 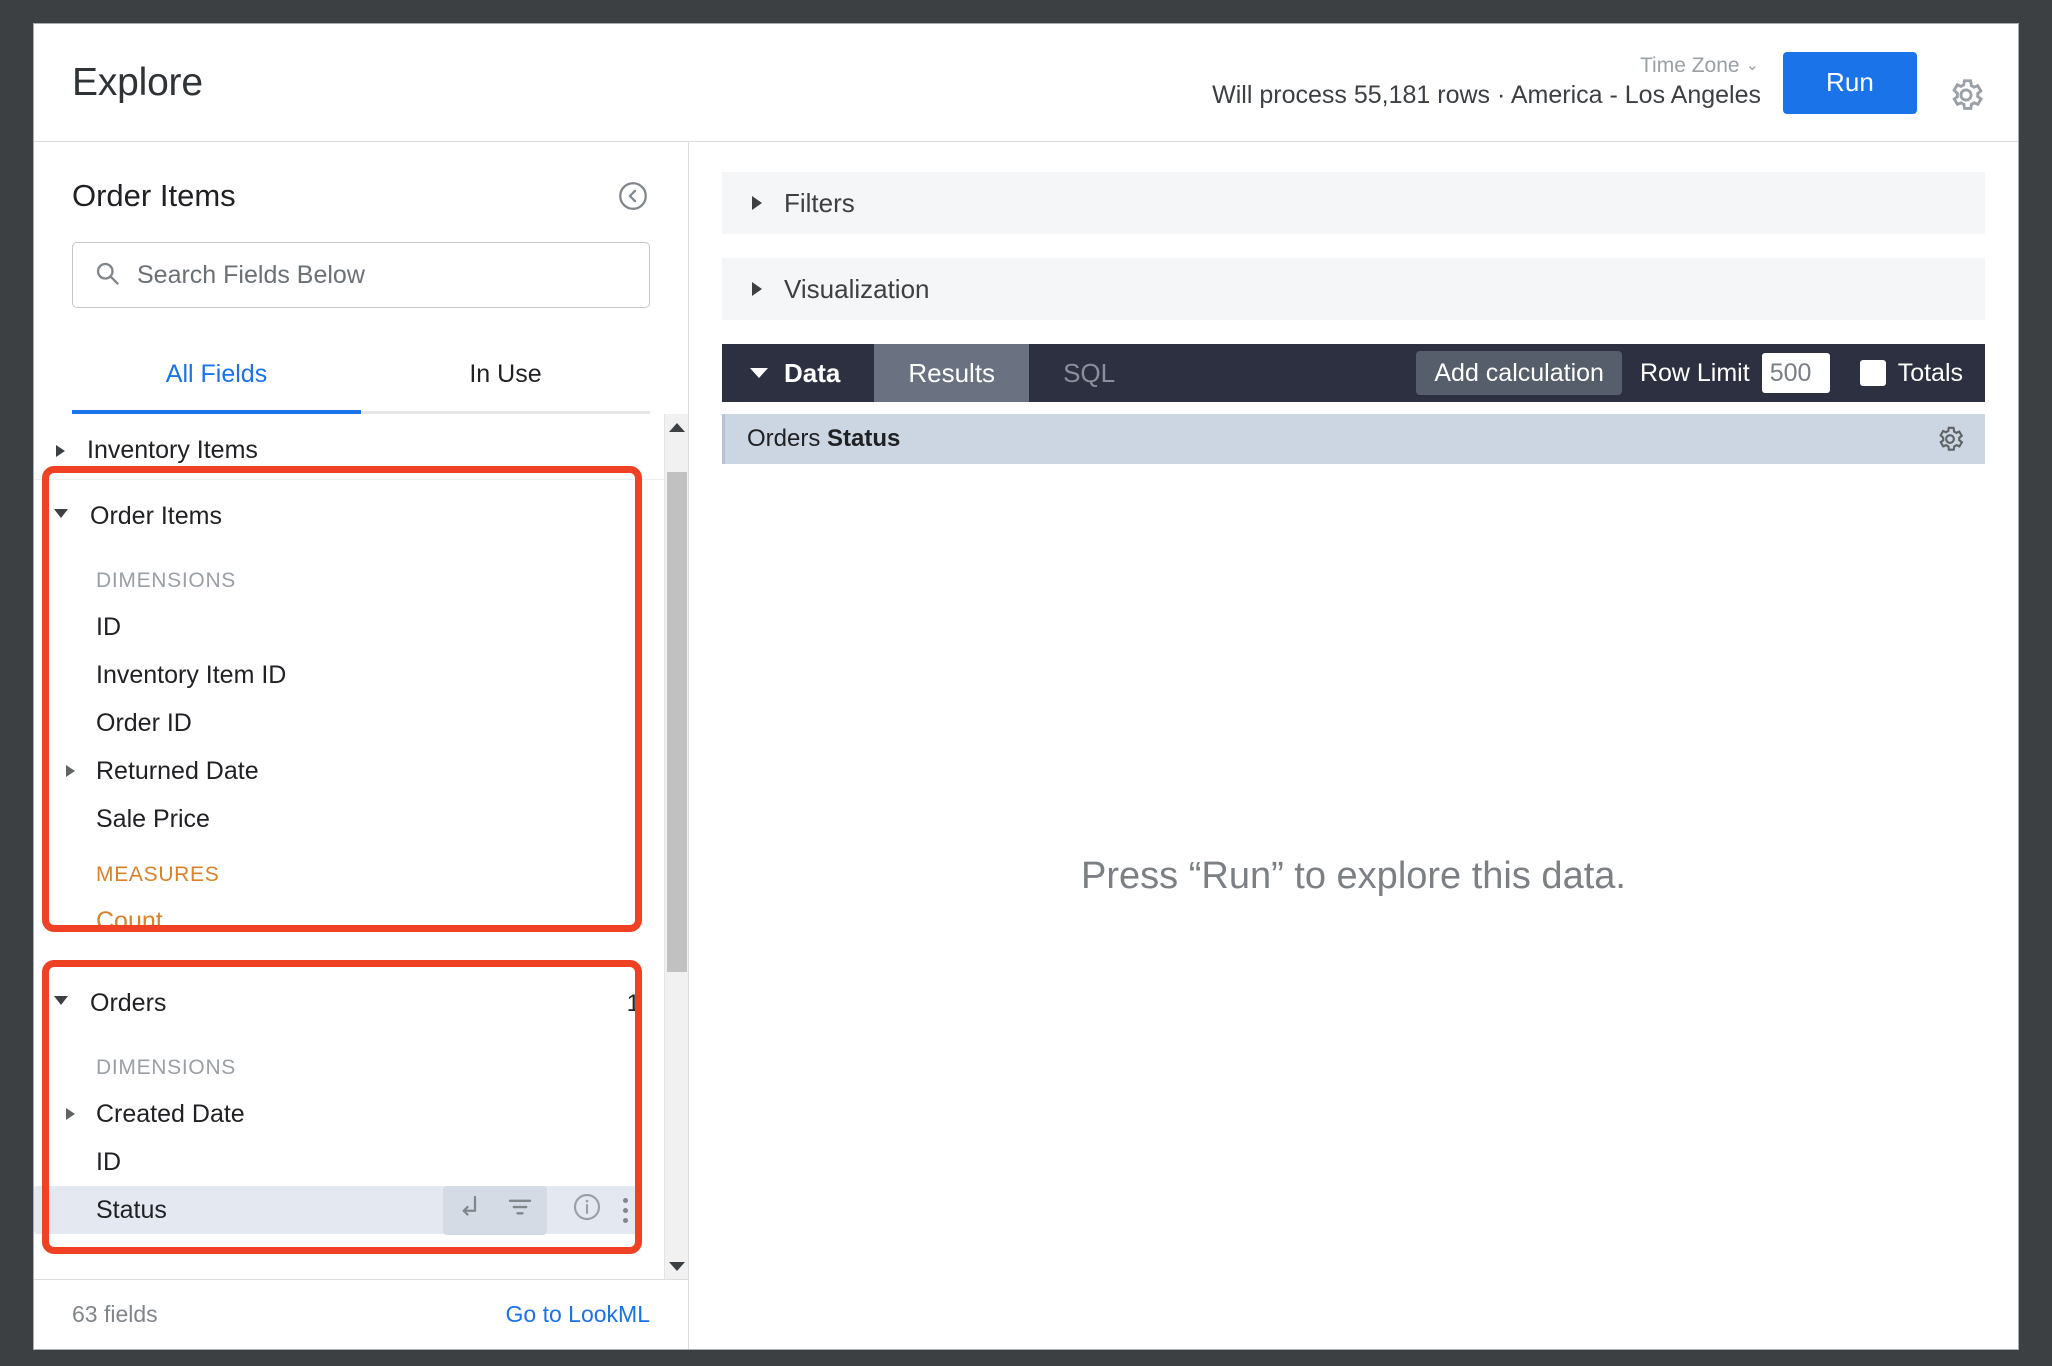 I want to click on run-button: Run, so click(x=1850, y=82).